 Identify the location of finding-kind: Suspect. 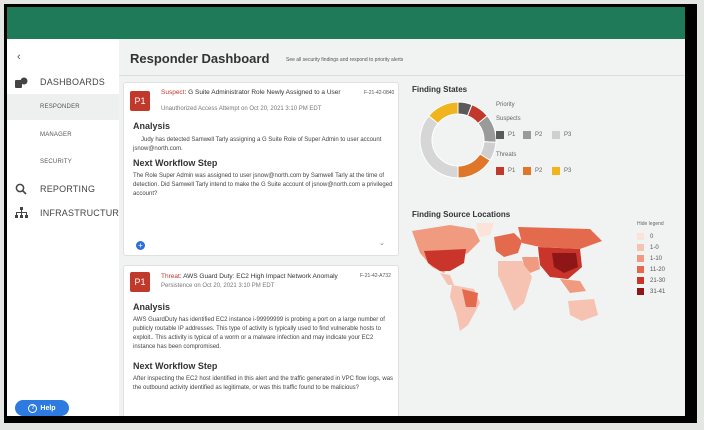
(173, 92).